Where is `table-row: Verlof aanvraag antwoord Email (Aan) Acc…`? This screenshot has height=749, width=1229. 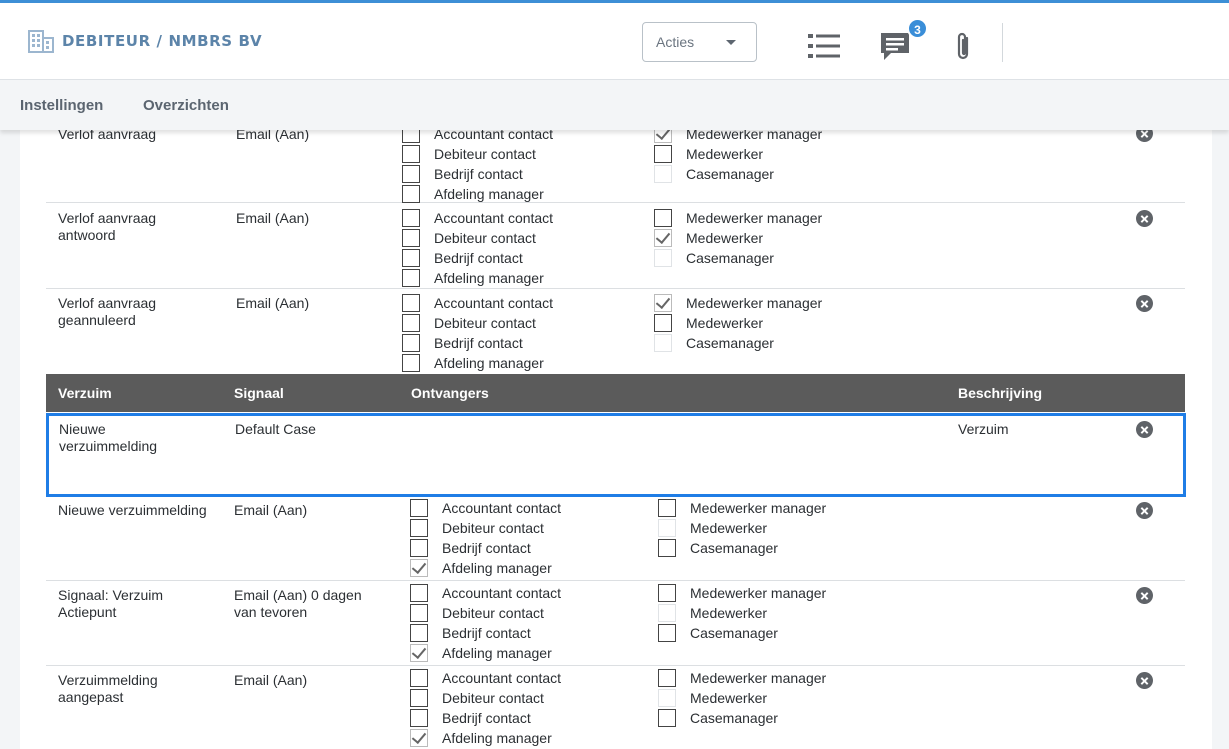 table-row: Verlof aanvraag antwoord Email (Aan) Acc… is located at coordinates (615, 246).